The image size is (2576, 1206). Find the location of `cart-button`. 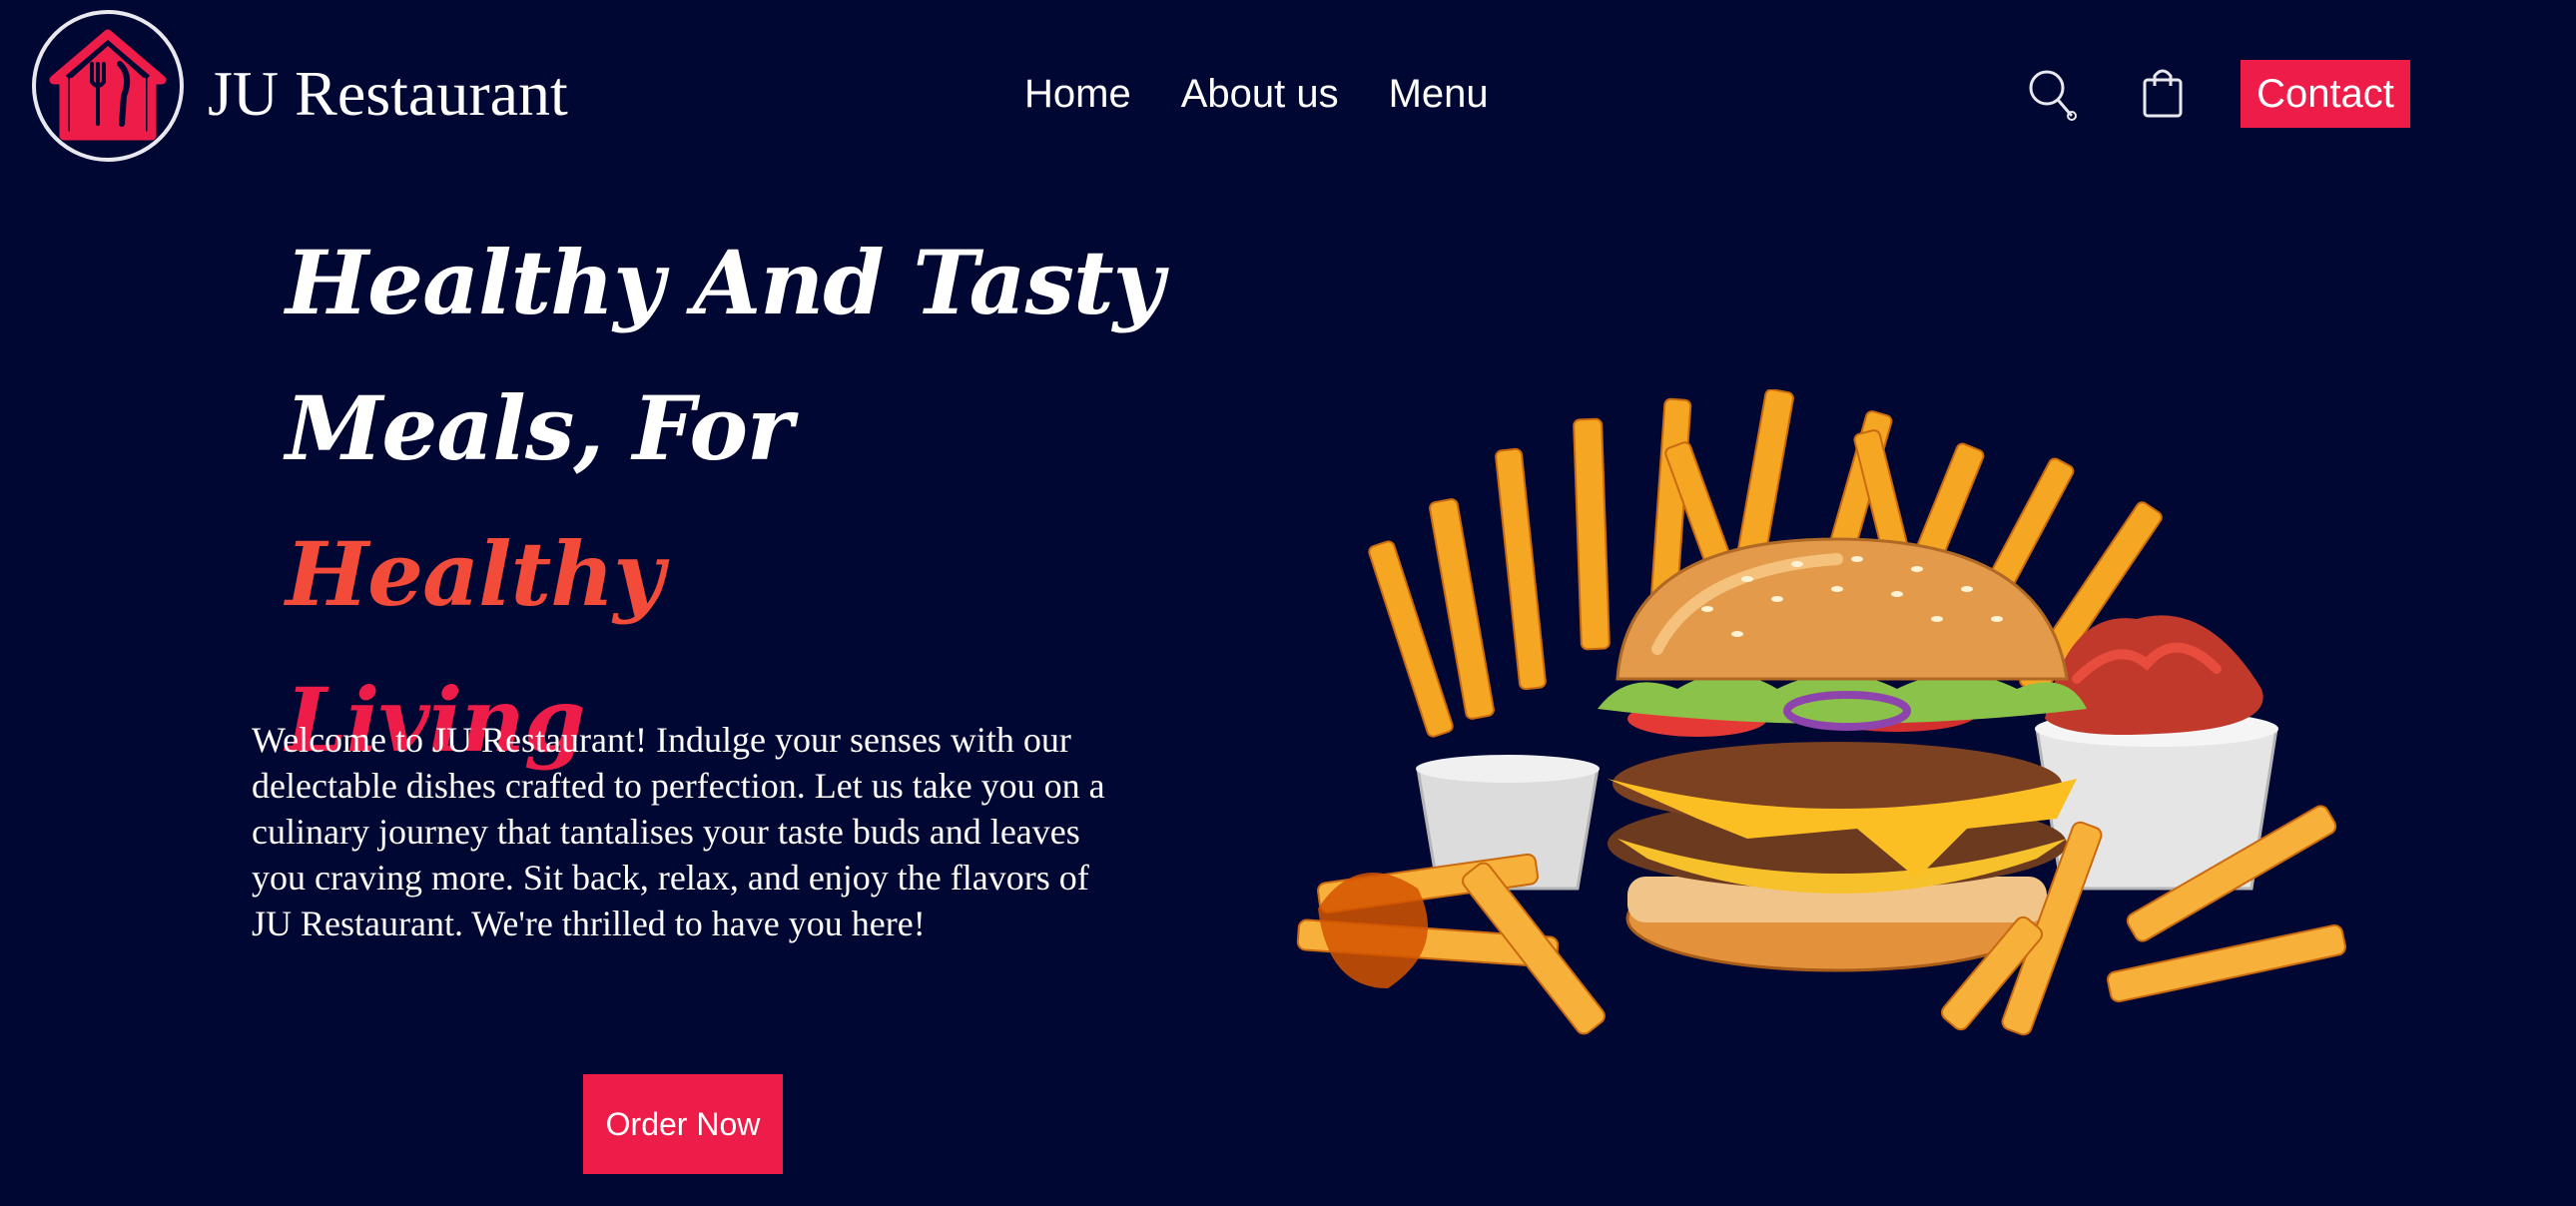

cart-button is located at coordinates (2163, 92).